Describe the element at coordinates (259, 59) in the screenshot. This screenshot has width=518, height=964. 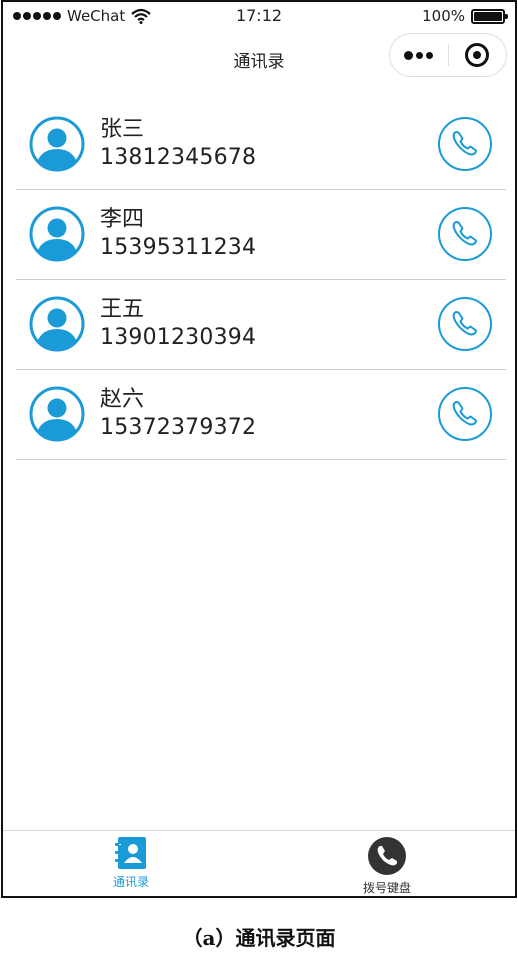
I see `nav-bar: 通讯录` at that location.